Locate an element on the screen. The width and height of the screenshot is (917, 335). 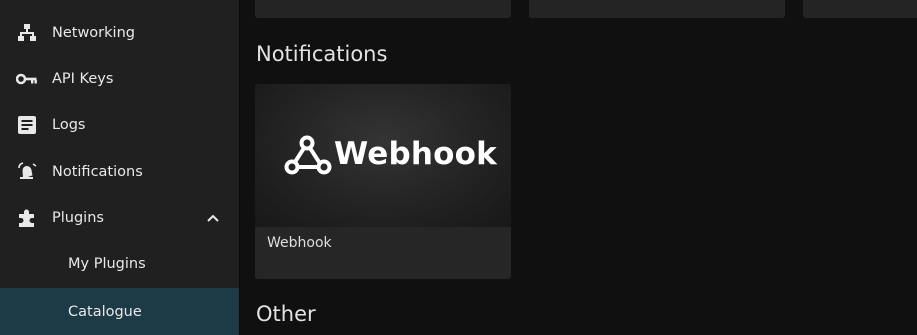
webhook-icon is located at coordinates (308, 155).